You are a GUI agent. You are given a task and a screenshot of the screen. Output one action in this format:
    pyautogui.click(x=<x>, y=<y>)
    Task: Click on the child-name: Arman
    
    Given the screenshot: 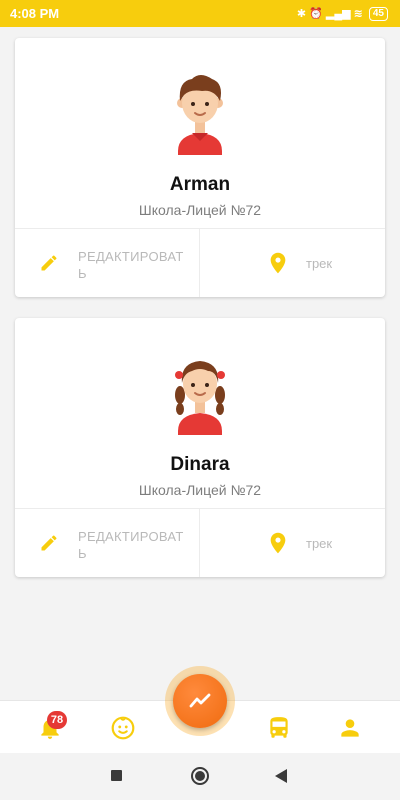 What is the action you would take?
    pyautogui.click(x=200, y=184)
    